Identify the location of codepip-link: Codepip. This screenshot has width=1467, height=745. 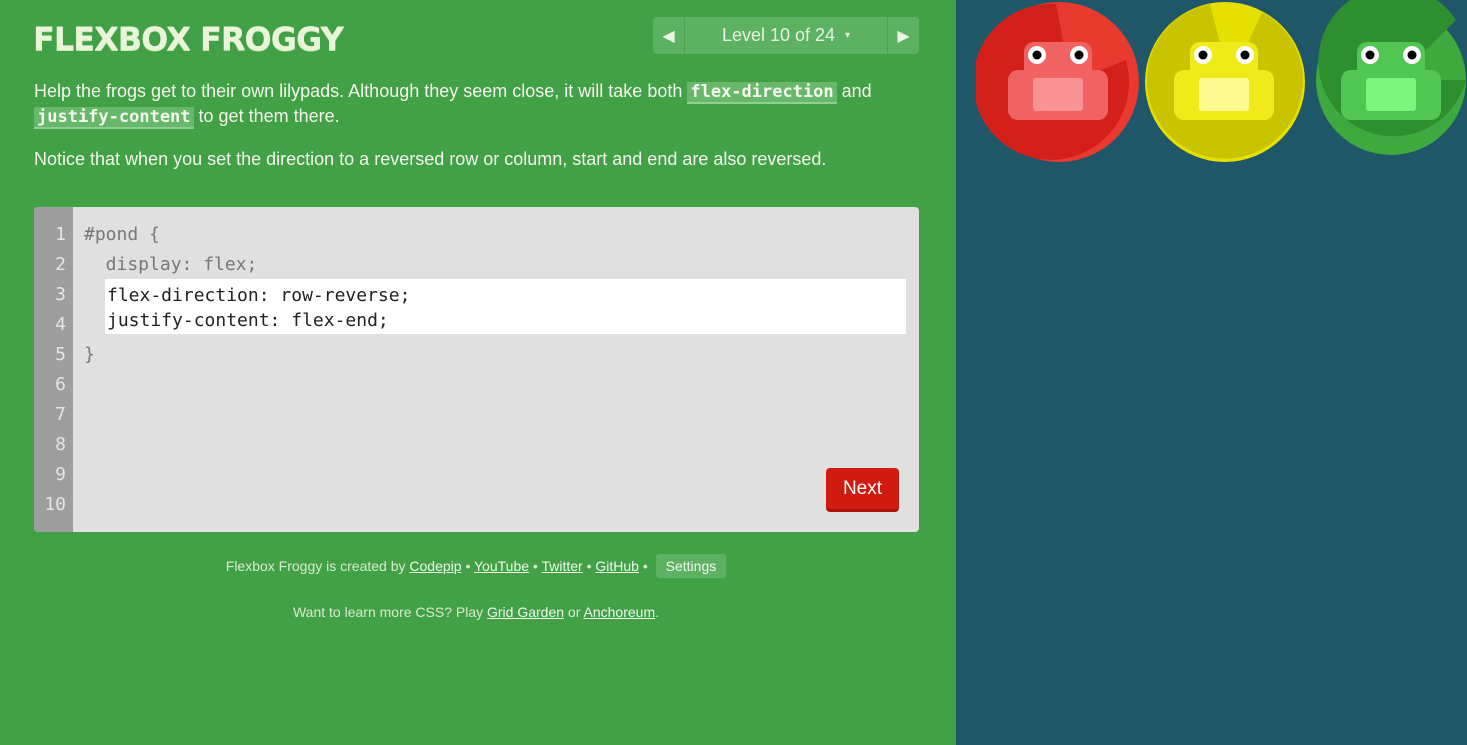
(435, 566).